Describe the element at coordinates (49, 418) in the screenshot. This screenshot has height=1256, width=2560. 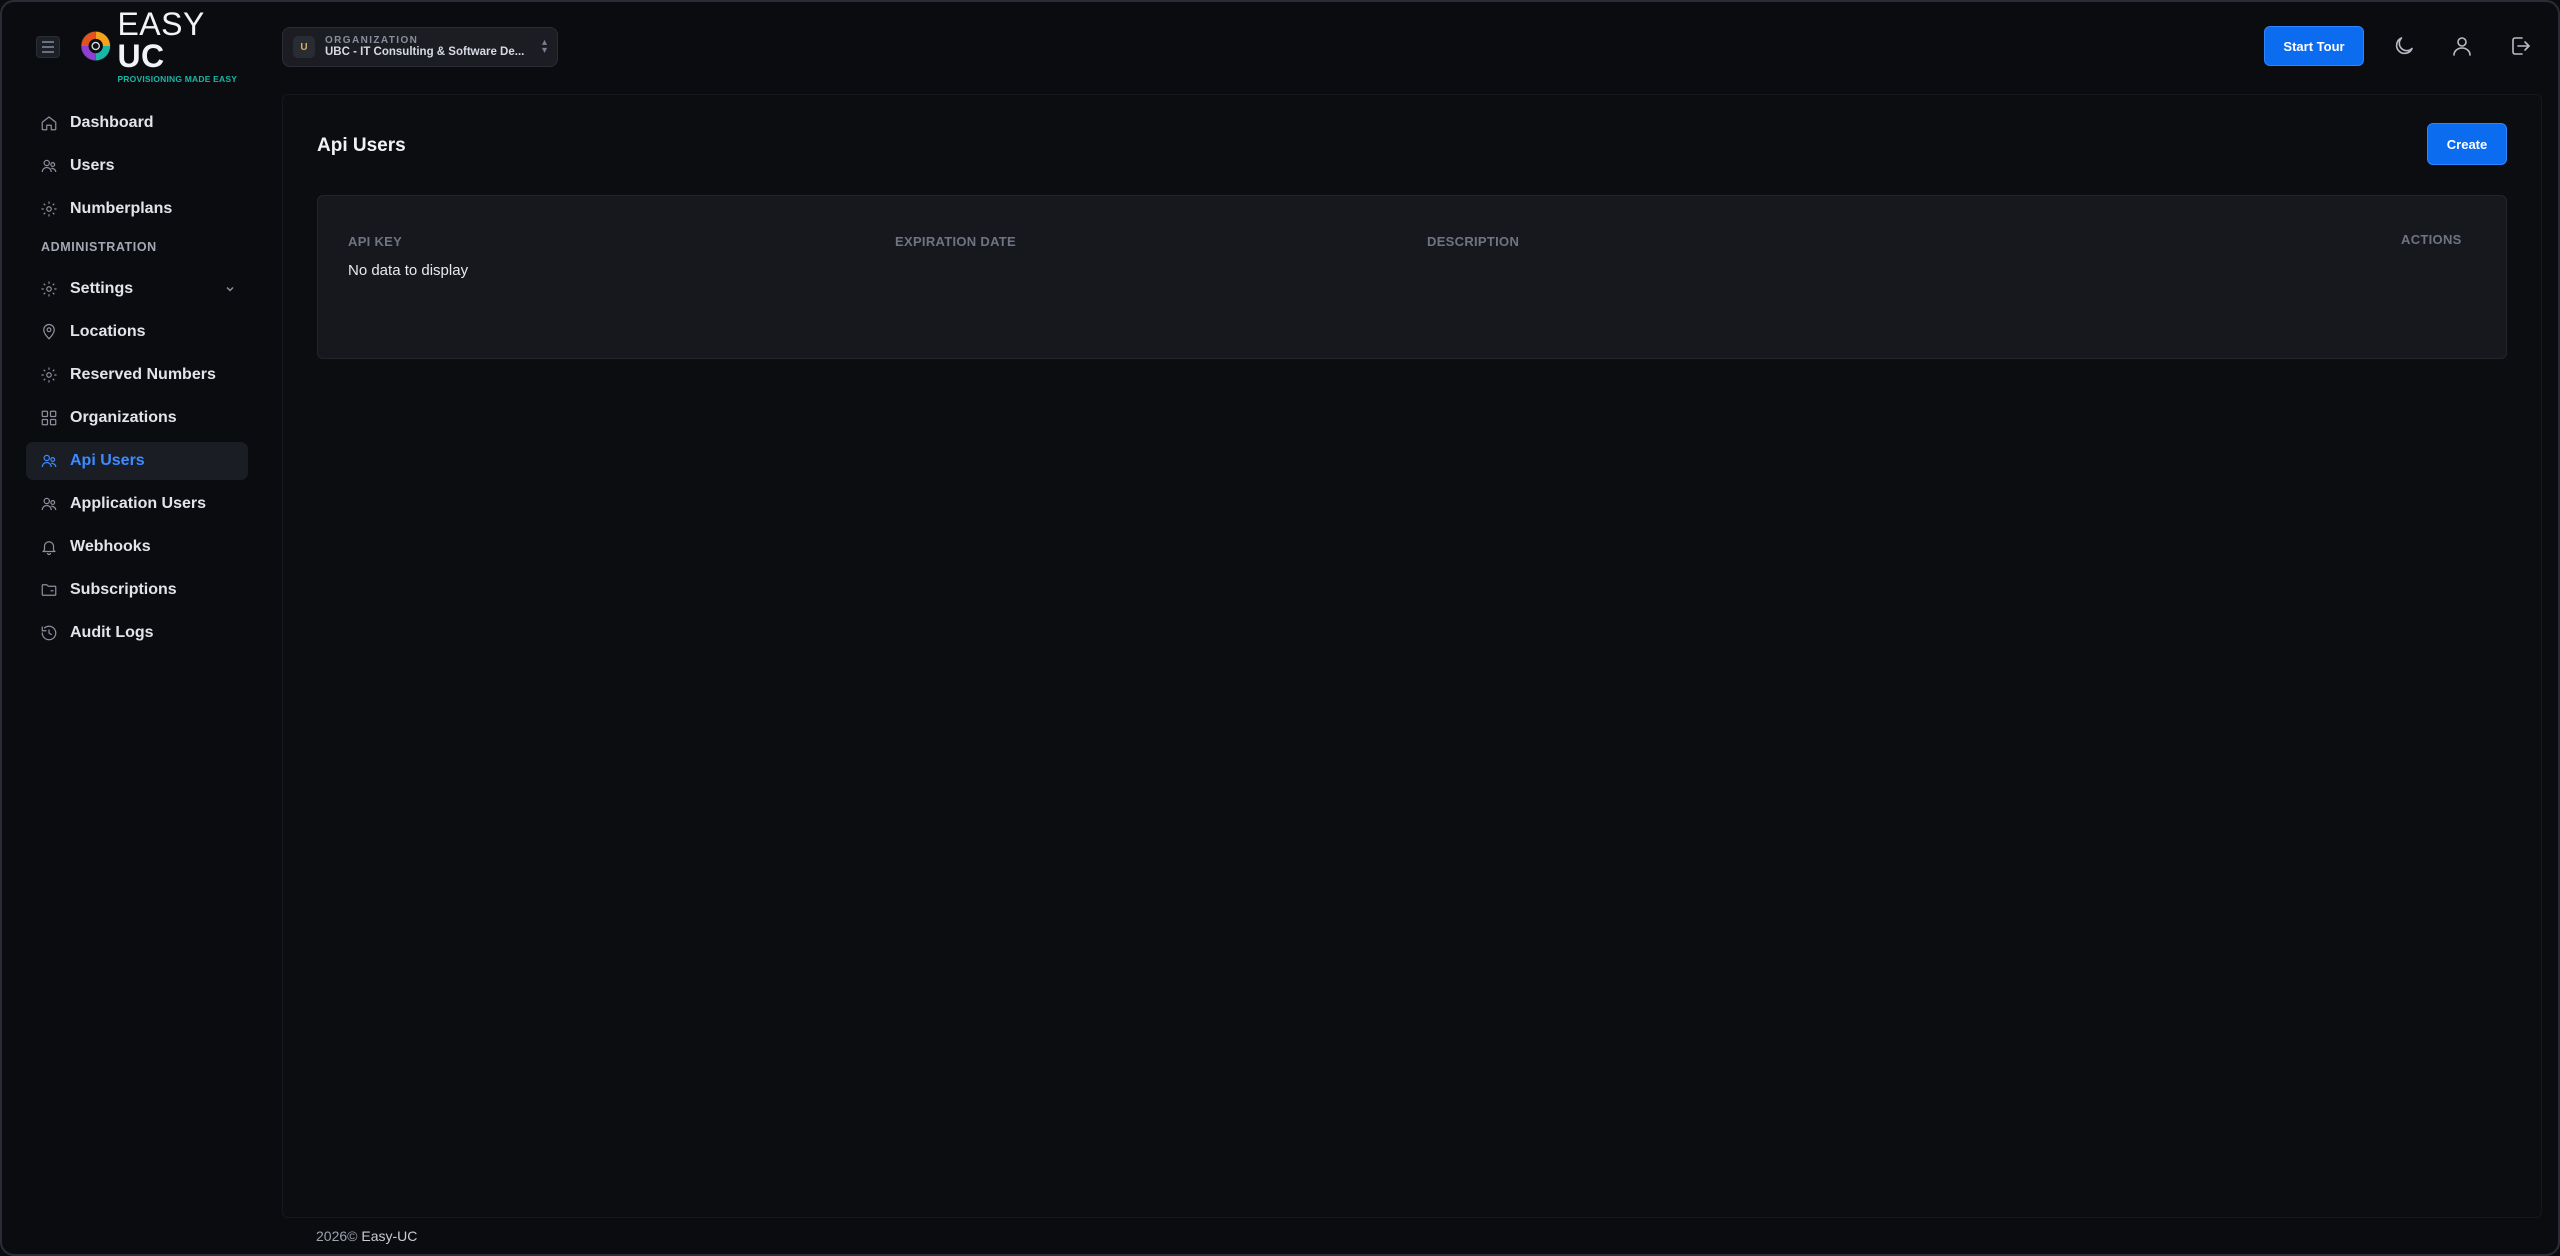
I see `grid-icon` at that location.